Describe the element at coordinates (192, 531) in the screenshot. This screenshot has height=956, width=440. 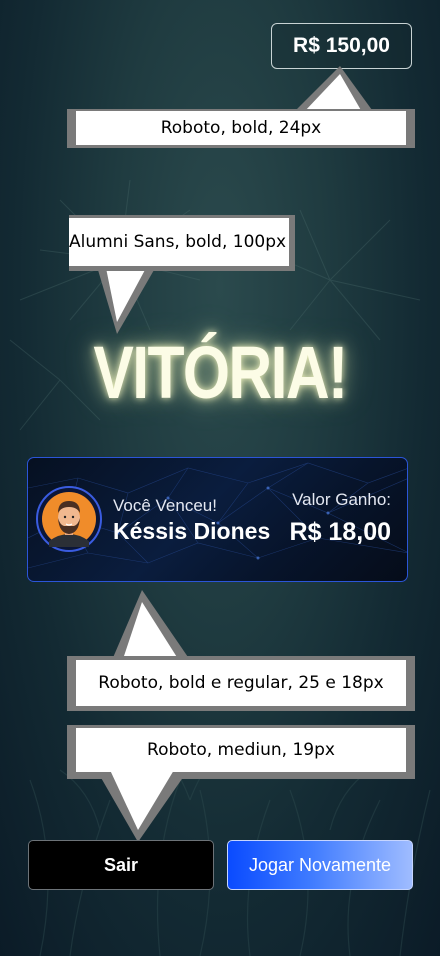
I see `player-name: Késsis Diones` at that location.